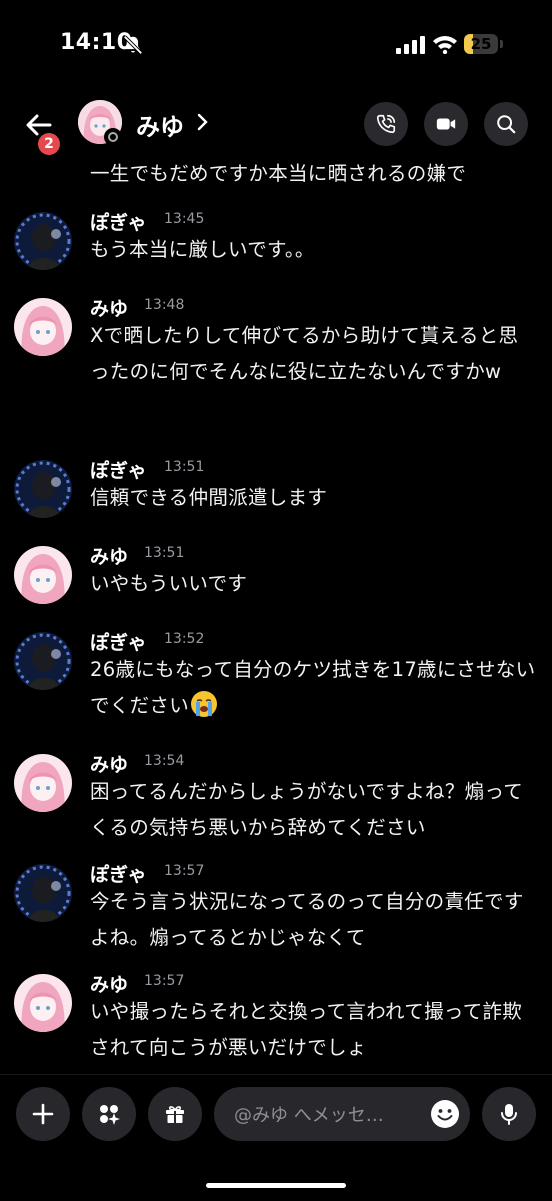 Image resolution: width=552 pixels, height=1201 pixels. I want to click on message-text: 信頼できる仲間派遣します, so click(209, 497).